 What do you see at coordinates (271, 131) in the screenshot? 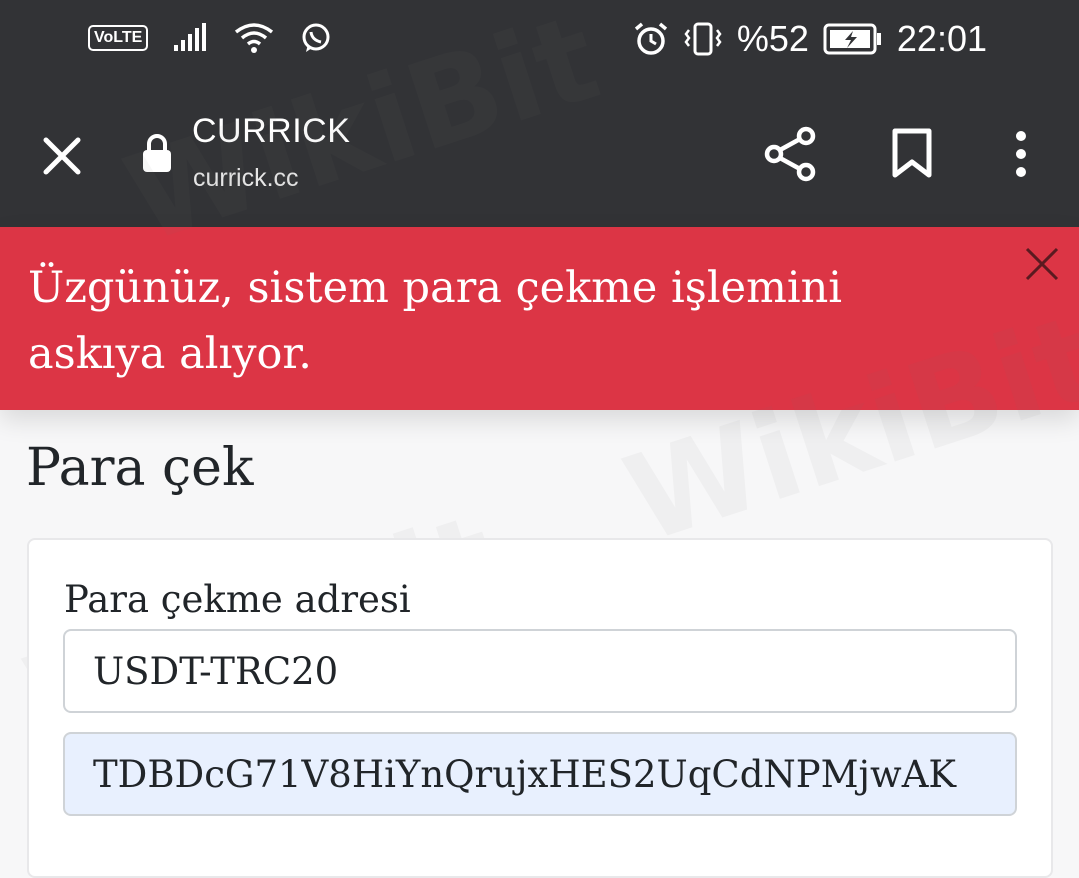
I see `site-title: CURRICK` at bounding box center [271, 131].